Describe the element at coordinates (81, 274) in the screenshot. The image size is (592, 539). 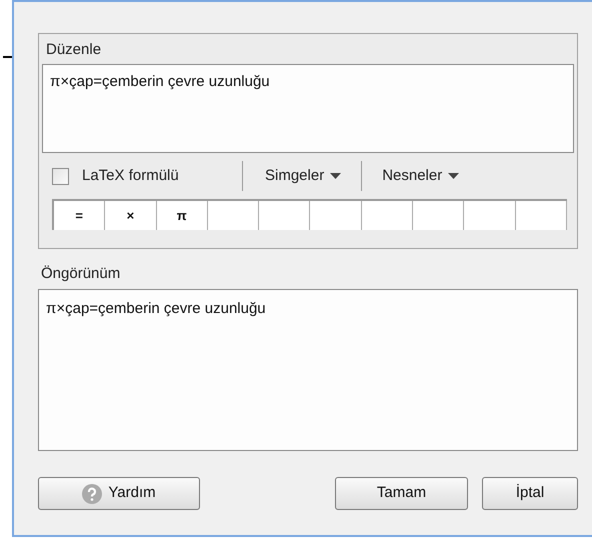
I see `panel-title: Öngörünüm` at that location.